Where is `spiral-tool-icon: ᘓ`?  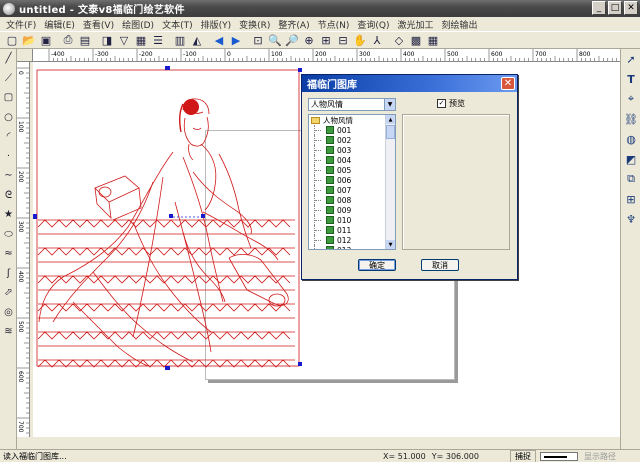
spiral-tool-icon: ᘓ is located at coordinates (8, 196).